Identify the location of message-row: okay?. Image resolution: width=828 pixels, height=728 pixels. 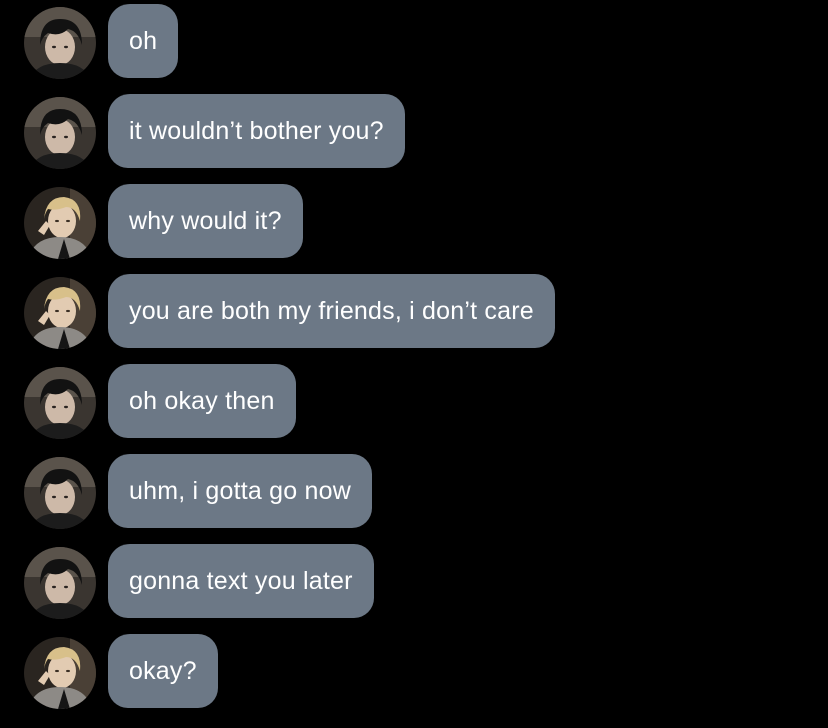
(414, 679).